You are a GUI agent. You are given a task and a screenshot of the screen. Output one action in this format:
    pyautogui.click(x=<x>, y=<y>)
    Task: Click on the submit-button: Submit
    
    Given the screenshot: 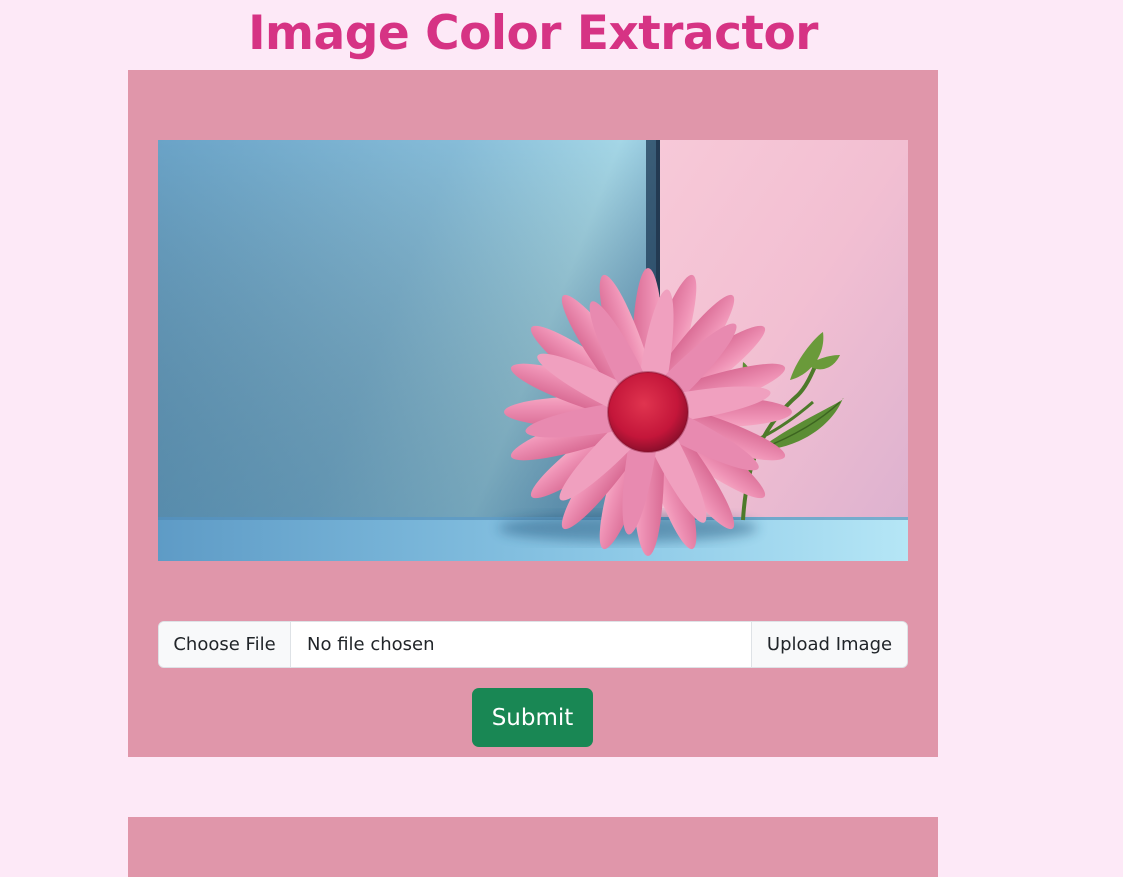 What is the action you would take?
    pyautogui.click(x=532, y=717)
    